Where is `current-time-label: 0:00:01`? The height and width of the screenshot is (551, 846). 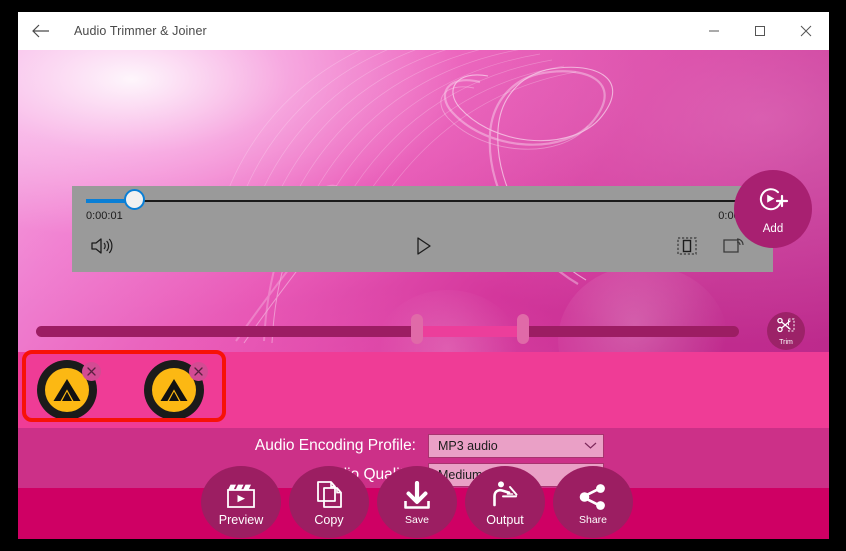 current-time-label: 0:00:01 is located at coordinates (104, 216).